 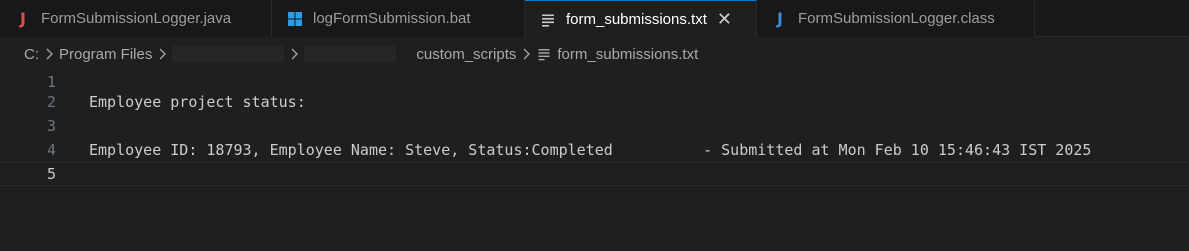 I want to click on tab-label: FormSubmissionLogger.java, so click(x=136, y=18).